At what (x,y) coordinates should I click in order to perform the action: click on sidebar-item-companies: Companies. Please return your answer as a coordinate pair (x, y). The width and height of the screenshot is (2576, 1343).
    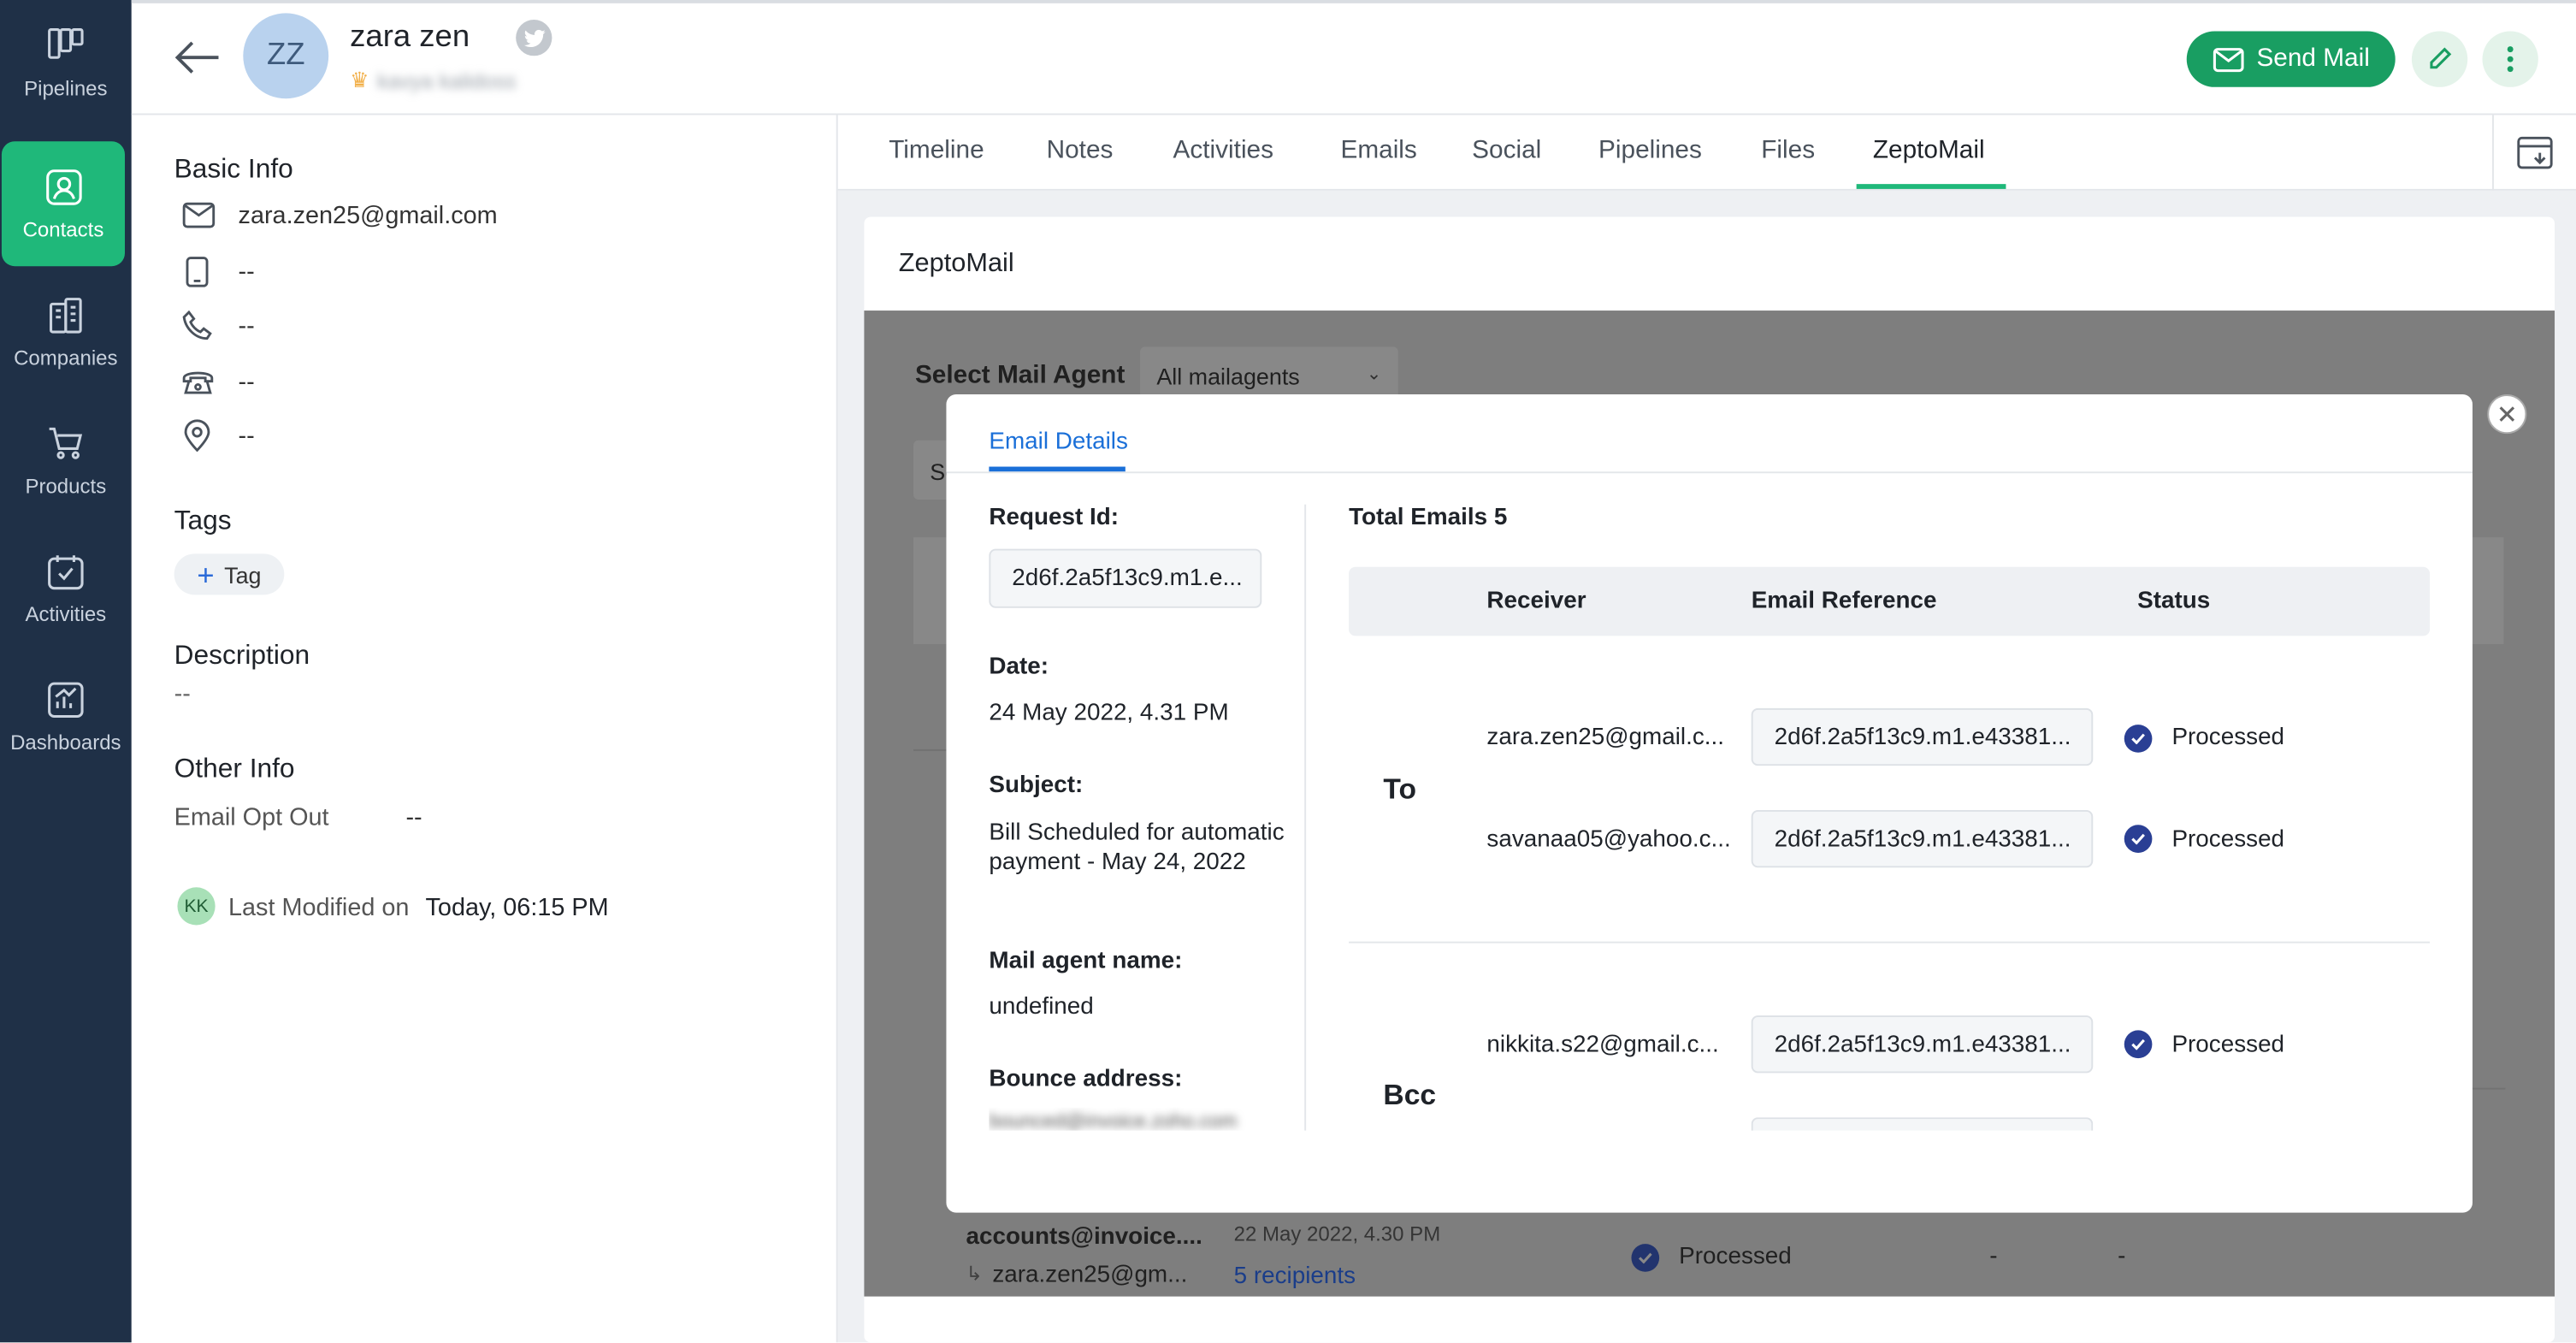
    Looking at the image, I should click on (66, 332).